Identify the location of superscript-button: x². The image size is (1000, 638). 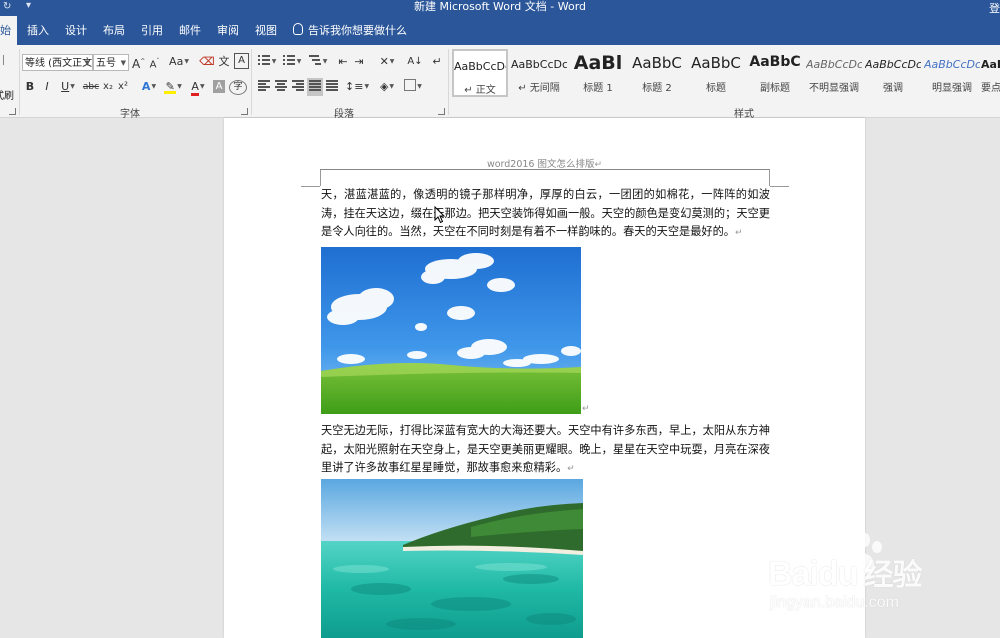
(123, 87).